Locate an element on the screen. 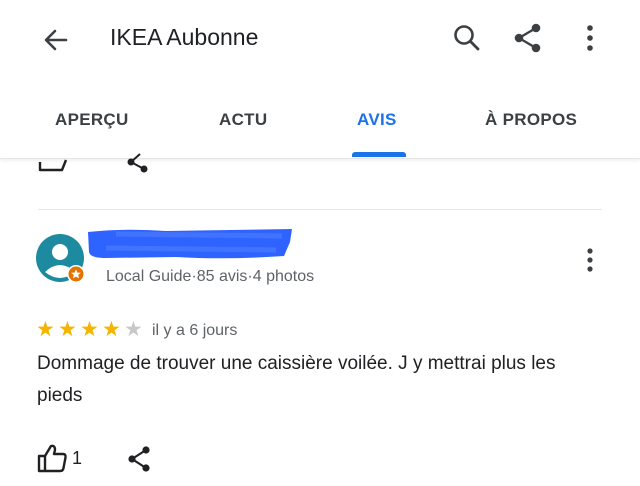 This screenshot has height=486, width=640. like-count: 1 is located at coordinates (77, 458).